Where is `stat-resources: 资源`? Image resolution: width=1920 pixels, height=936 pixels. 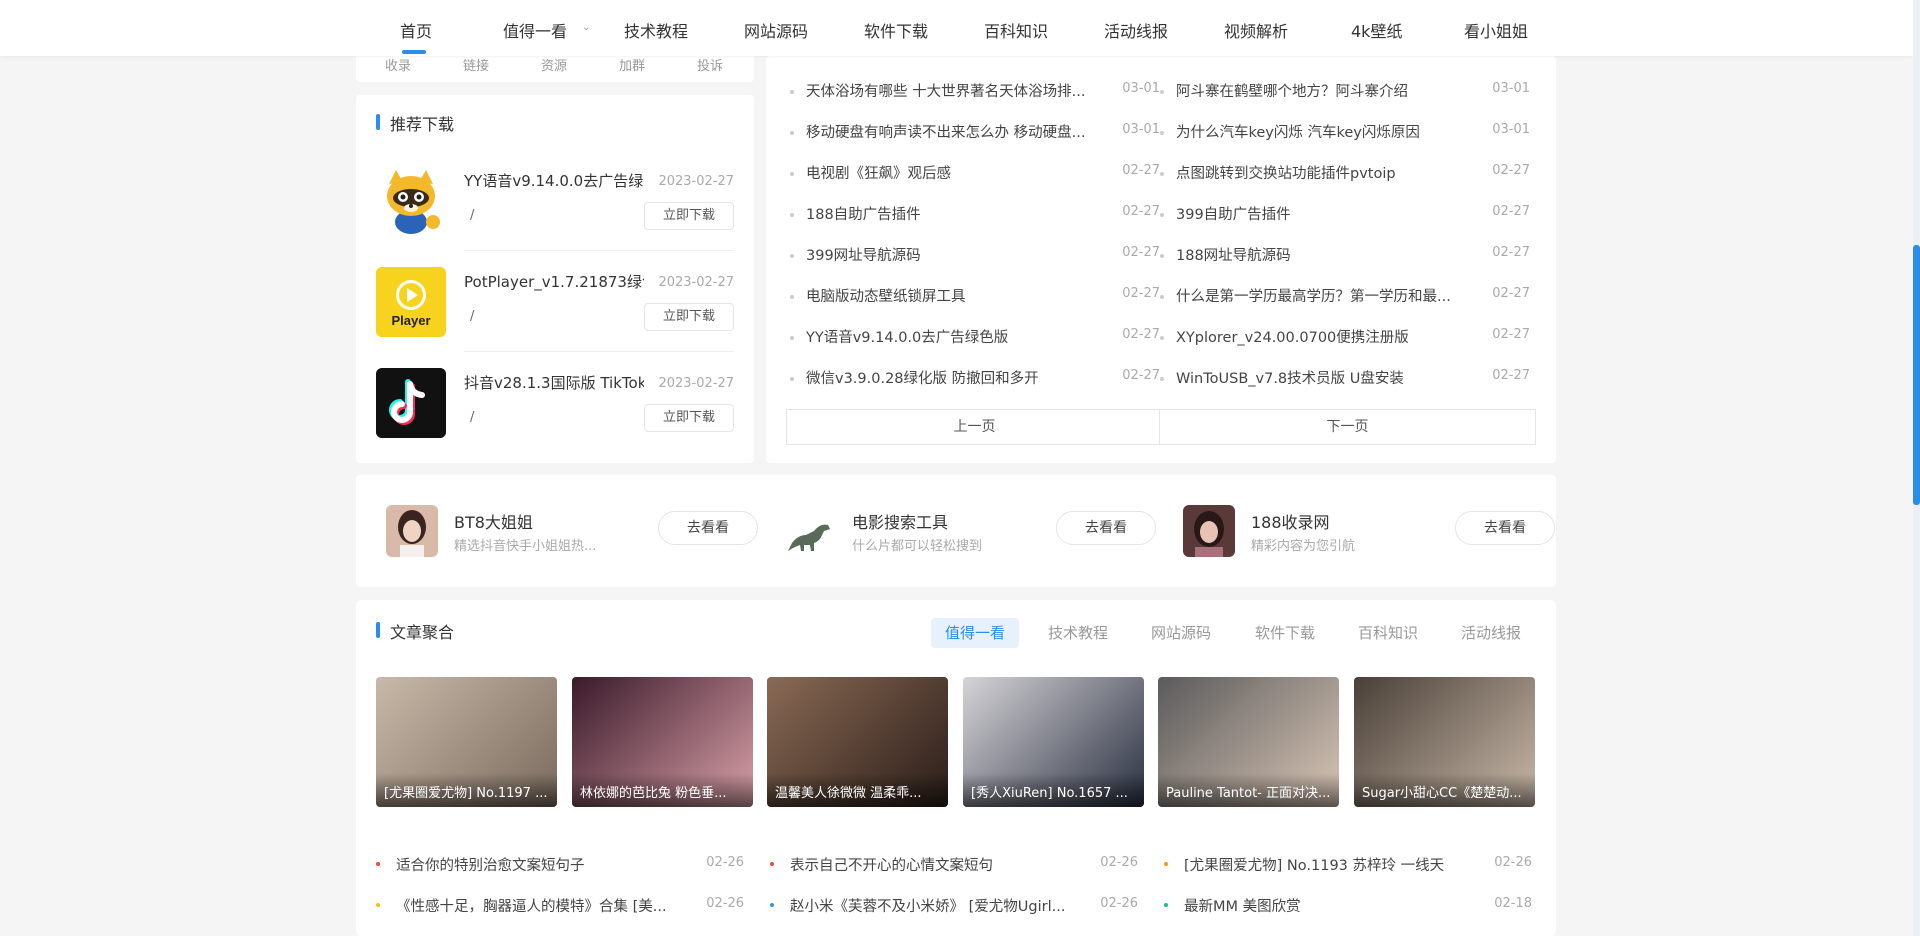 stat-resources: 资源 is located at coordinates (554, 64).